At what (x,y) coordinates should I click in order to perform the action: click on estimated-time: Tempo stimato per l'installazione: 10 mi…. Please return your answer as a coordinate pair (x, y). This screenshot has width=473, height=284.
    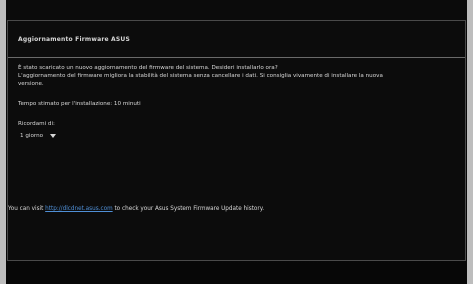
    Looking at the image, I should click on (79, 104).